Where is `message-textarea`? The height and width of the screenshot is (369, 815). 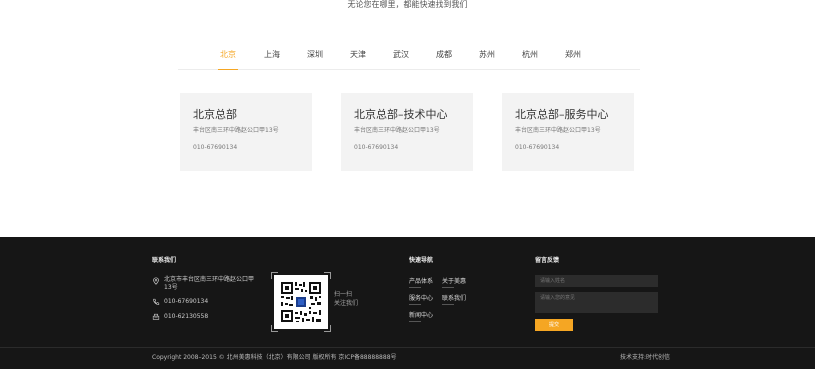
message-textarea is located at coordinates (596, 302).